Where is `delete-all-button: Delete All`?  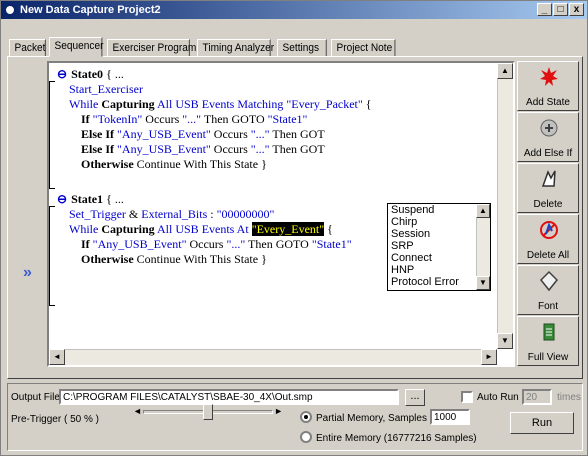
delete-all-button: Delete All is located at coordinates (548, 239).